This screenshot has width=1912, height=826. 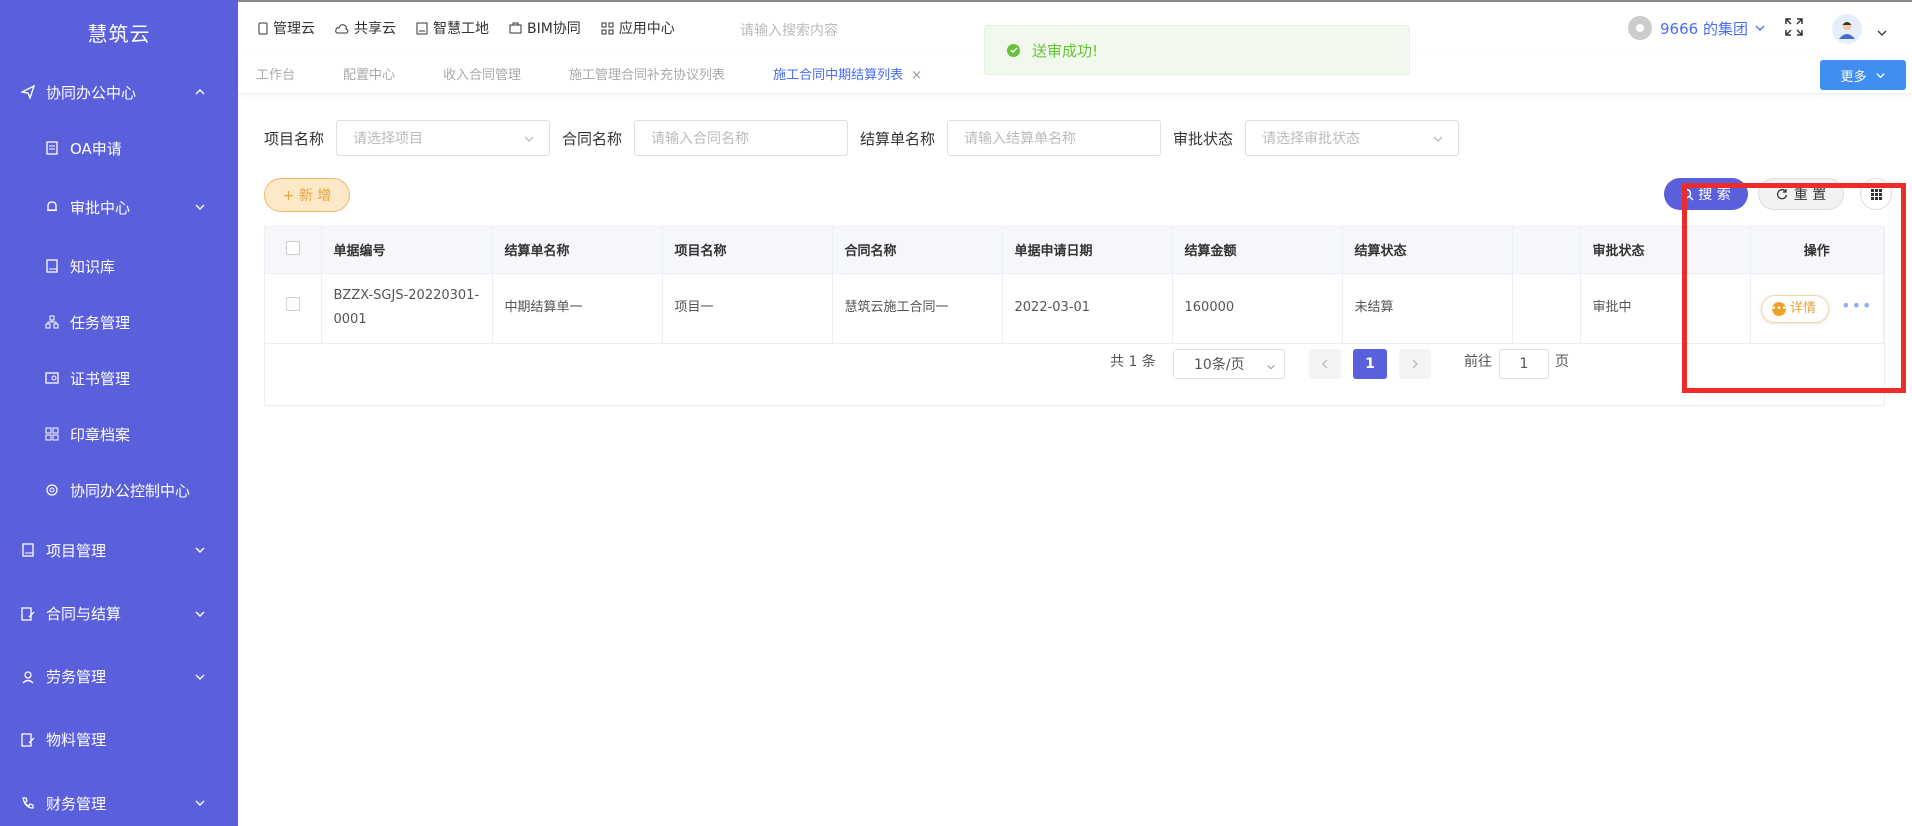 What do you see at coordinates (84, 614) in the screenshot?
I see `sidebar-item-label: 合同与结算` at bounding box center [84, 614].